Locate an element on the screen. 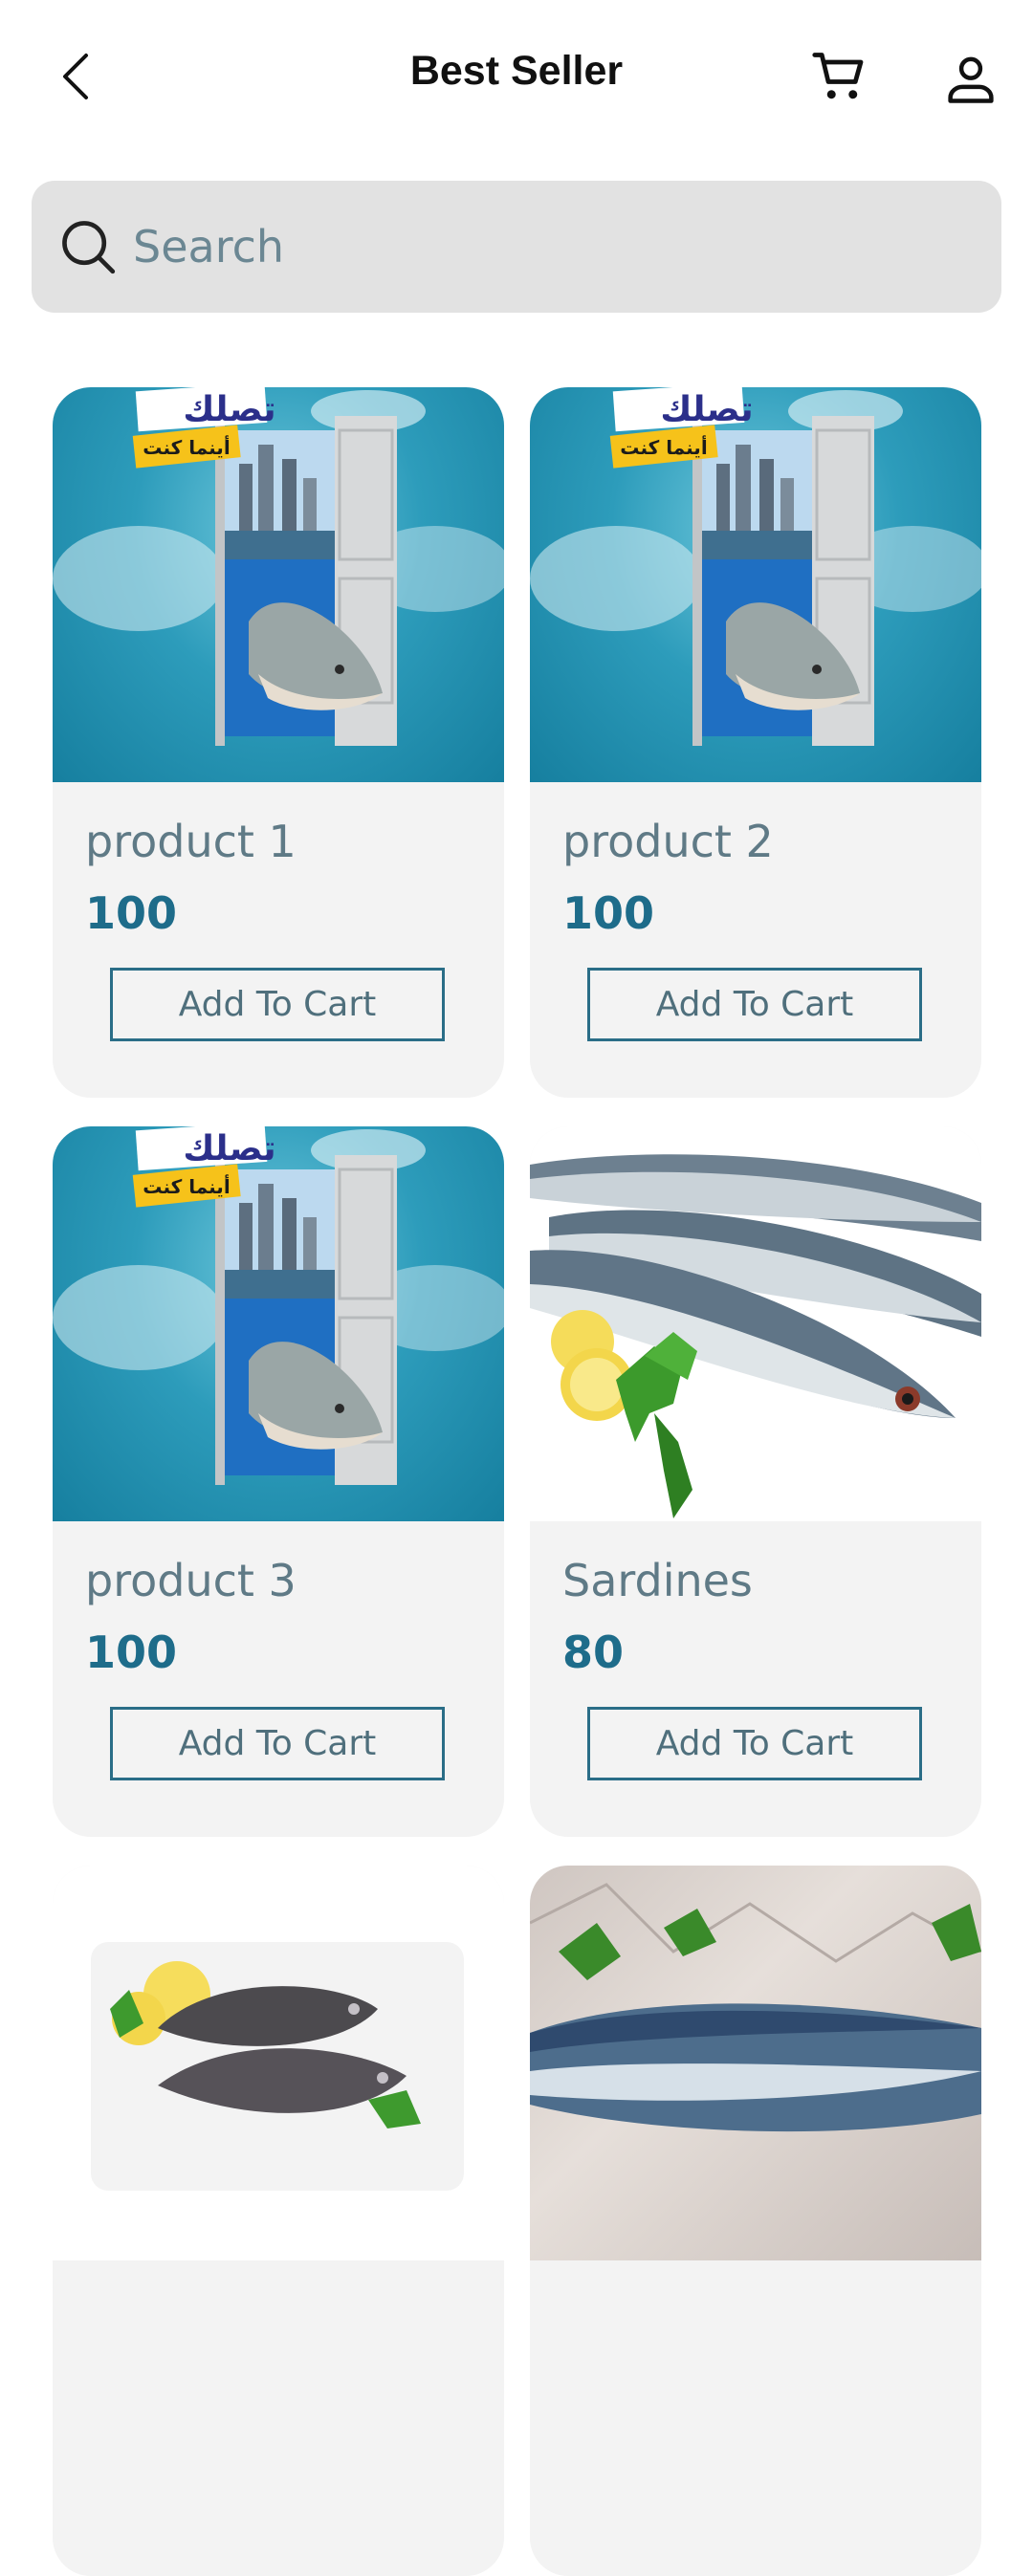 The width and height of the screenshot is (1033, 2576). search-input is located at coordinates (515, 246).